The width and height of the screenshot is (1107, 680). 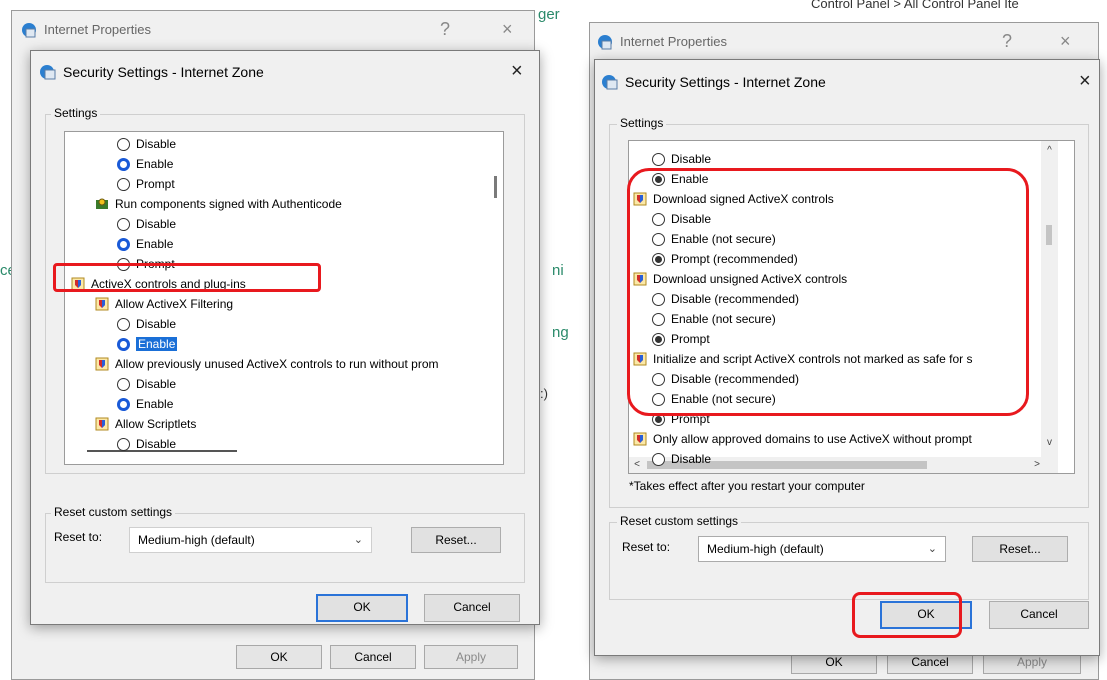 I want to click on background-text: ger, so click(x=549, y=14).